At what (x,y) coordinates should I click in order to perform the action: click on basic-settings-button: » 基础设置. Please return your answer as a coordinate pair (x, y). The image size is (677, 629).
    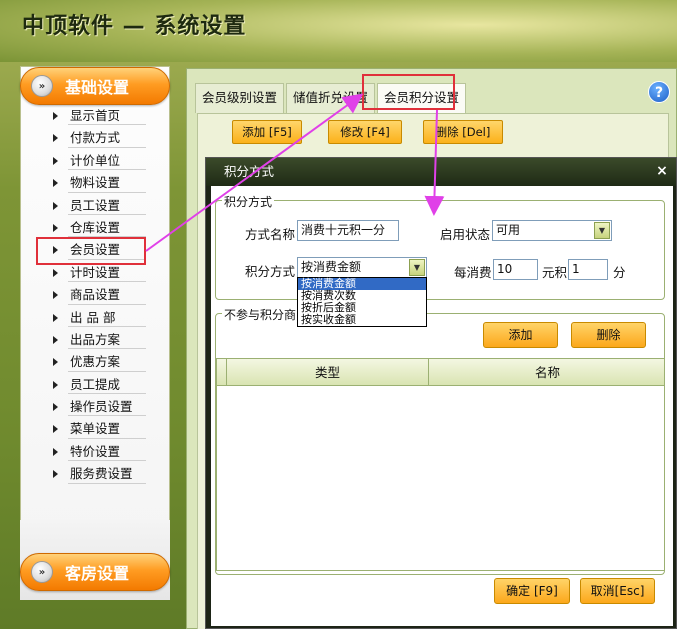
    Looking at the image, I should click on (95, 86).